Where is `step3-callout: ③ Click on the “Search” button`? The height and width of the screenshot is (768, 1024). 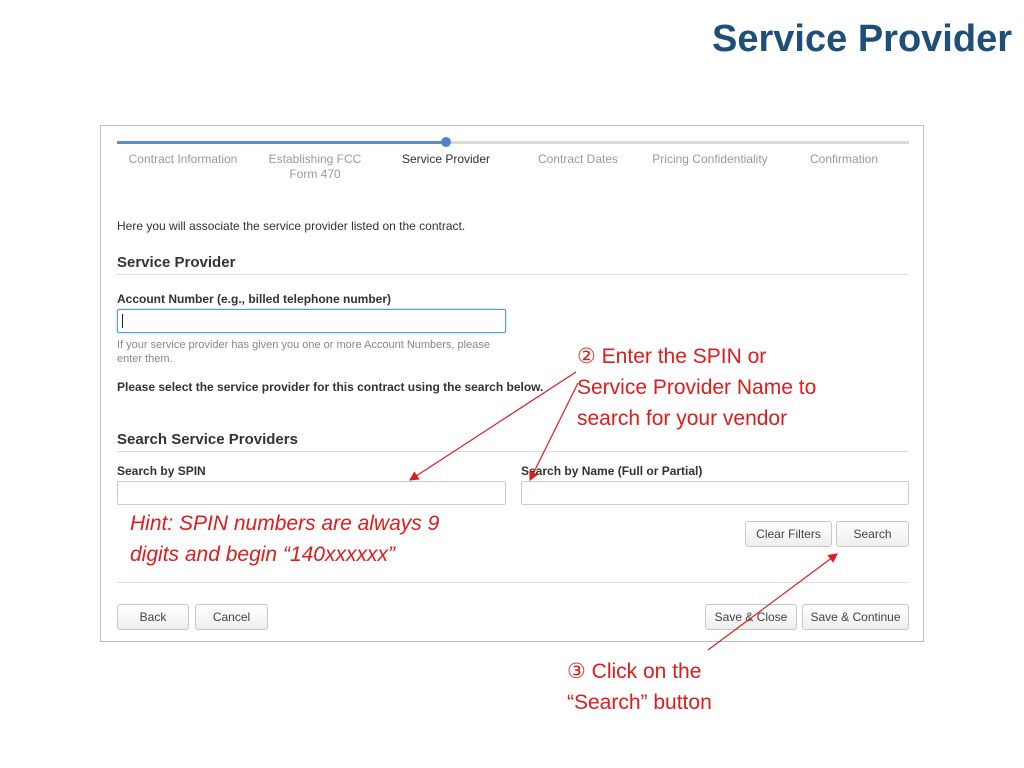 step3-callout: ③ Click on the “Search” button is located at coordinates (639, 687).